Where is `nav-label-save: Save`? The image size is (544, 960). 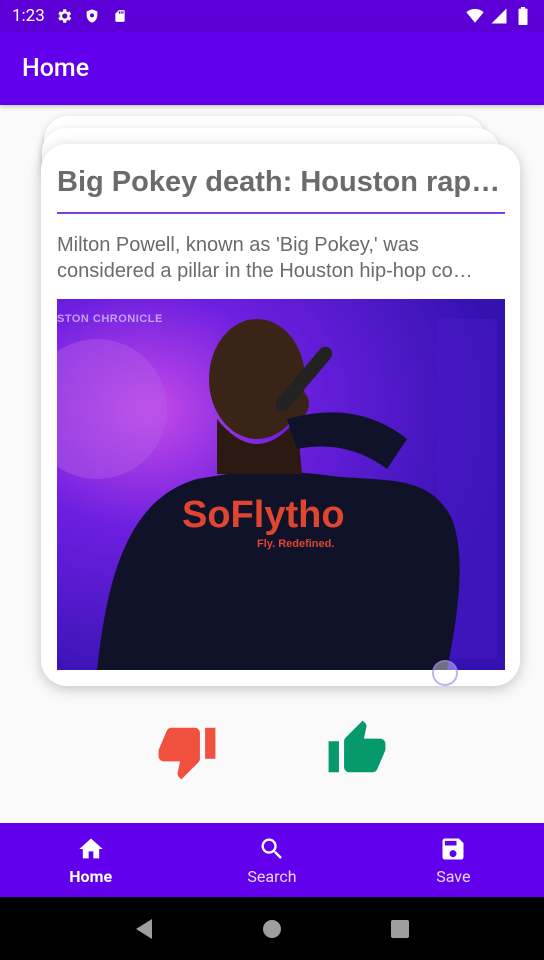 nav-label-save: Save is located at coordinates (453, 876).